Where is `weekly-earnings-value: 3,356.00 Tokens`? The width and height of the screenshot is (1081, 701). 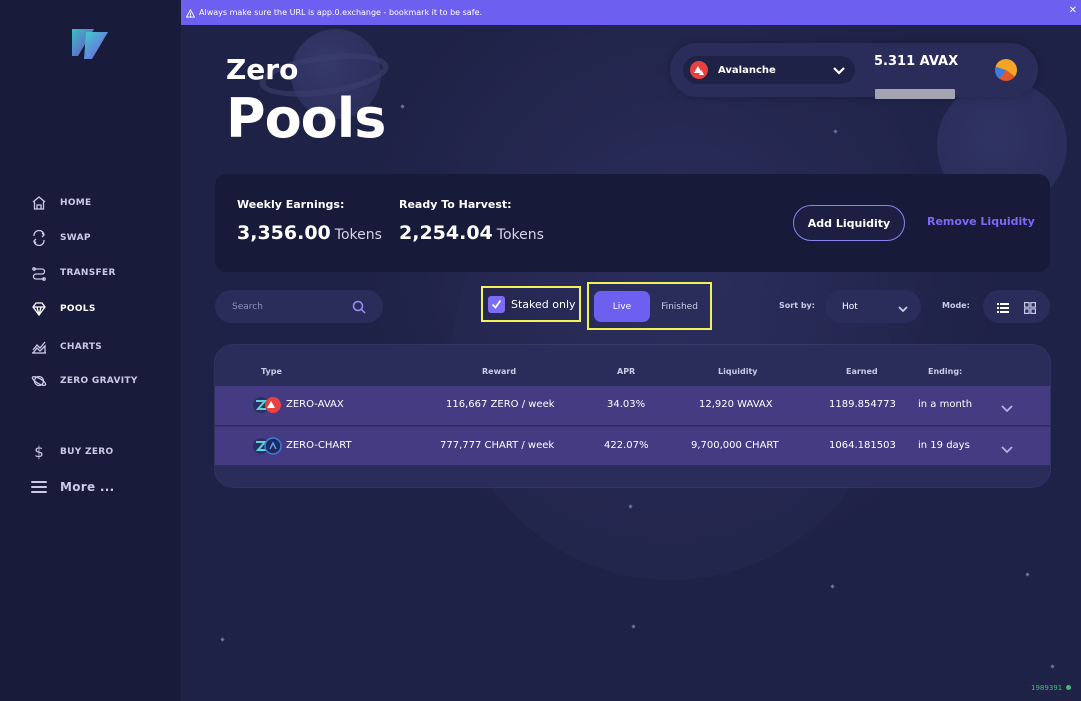
weekly-earnings-value: 3,356.00 Tokens is located at coordinates (309, 233).